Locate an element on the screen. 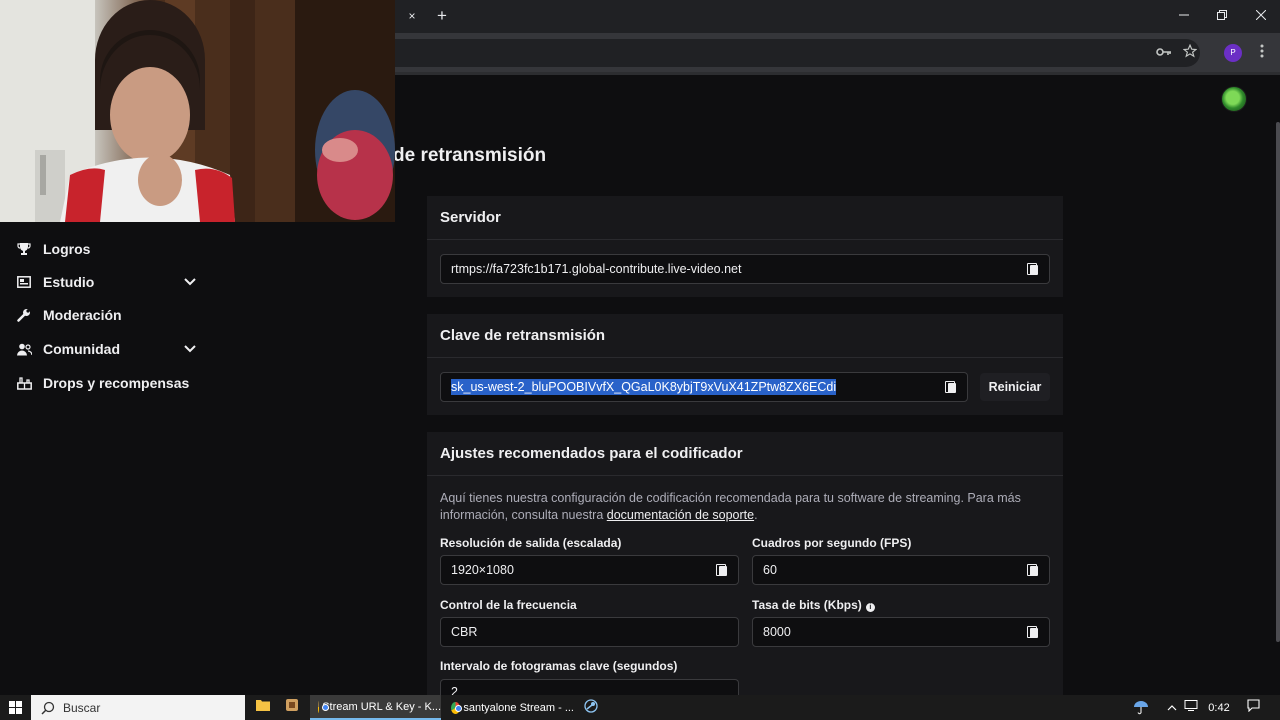 The image size is (1280, 720). sidebar-item-estudio: Estudio is located at coordinates (107, 282).